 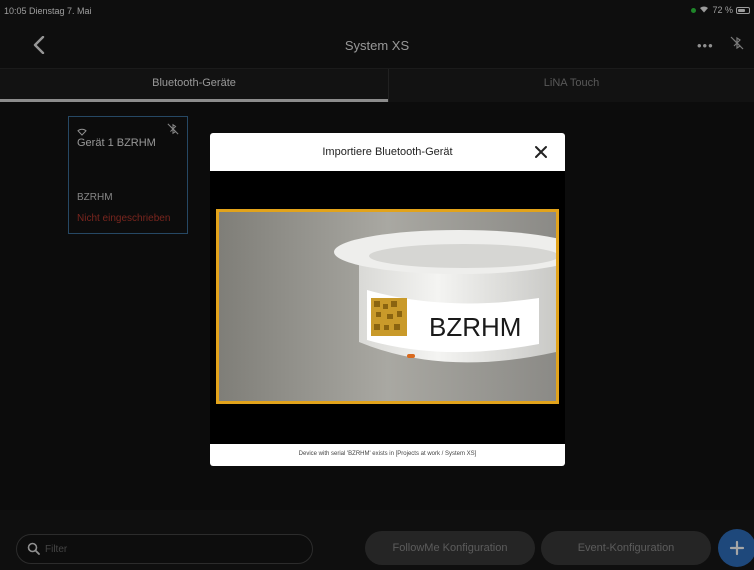 I want to click on close-icon, so click(x=541, y=152).